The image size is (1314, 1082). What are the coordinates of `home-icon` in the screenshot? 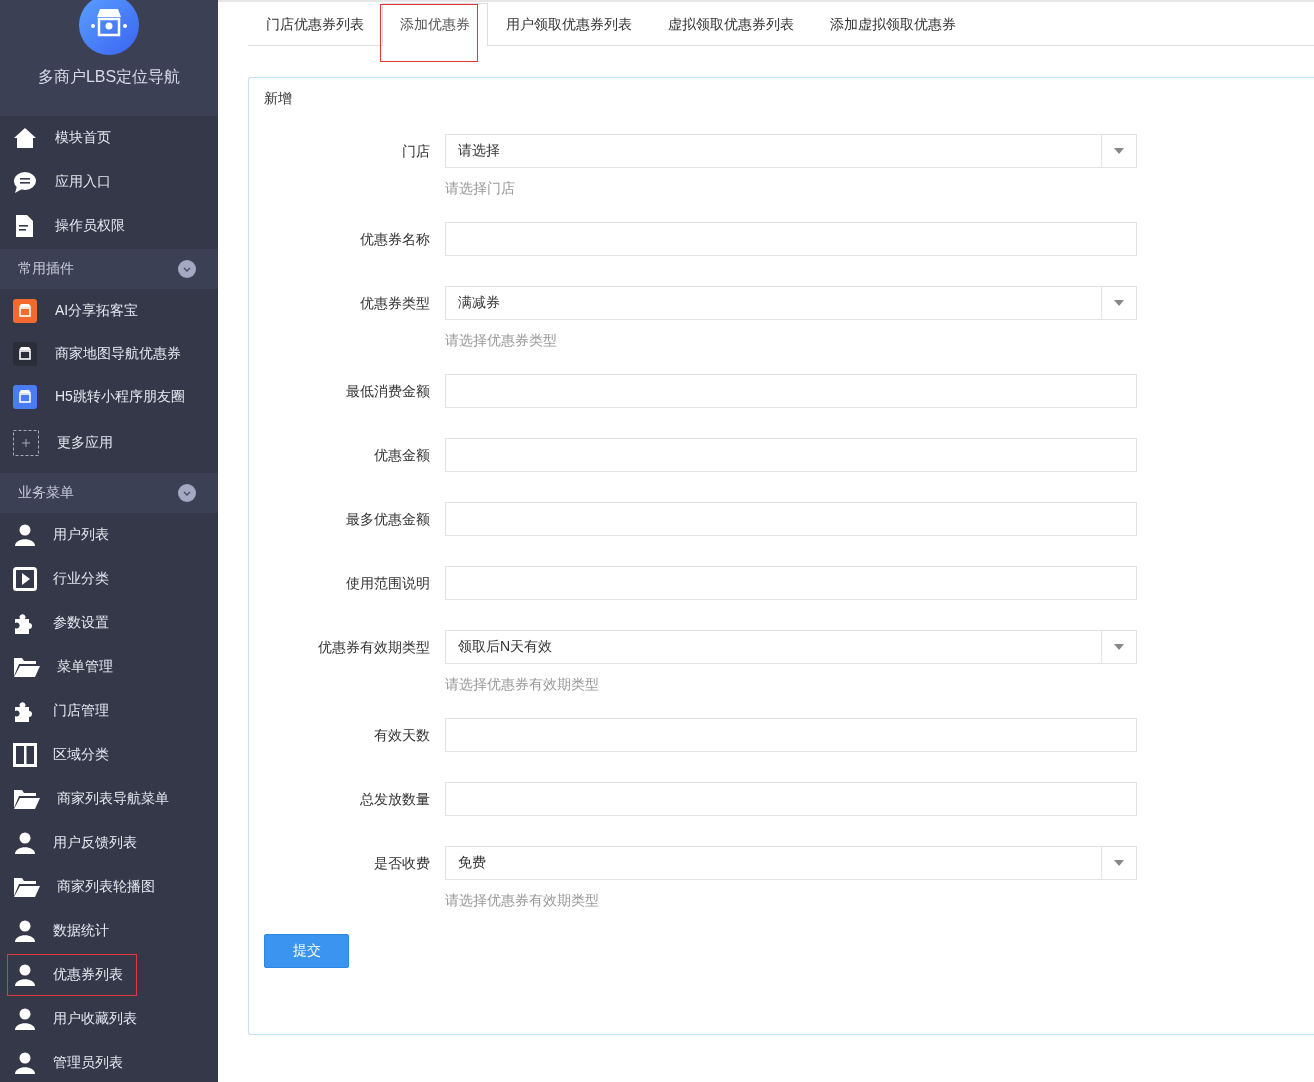 It's located at (25, 138).